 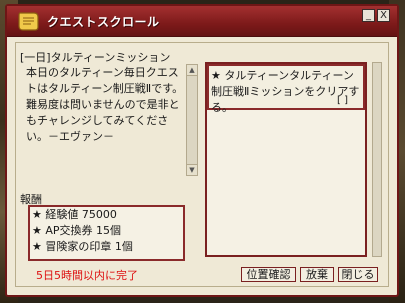 I want to click on goal-scrollbar, so click(x=377, y=159).